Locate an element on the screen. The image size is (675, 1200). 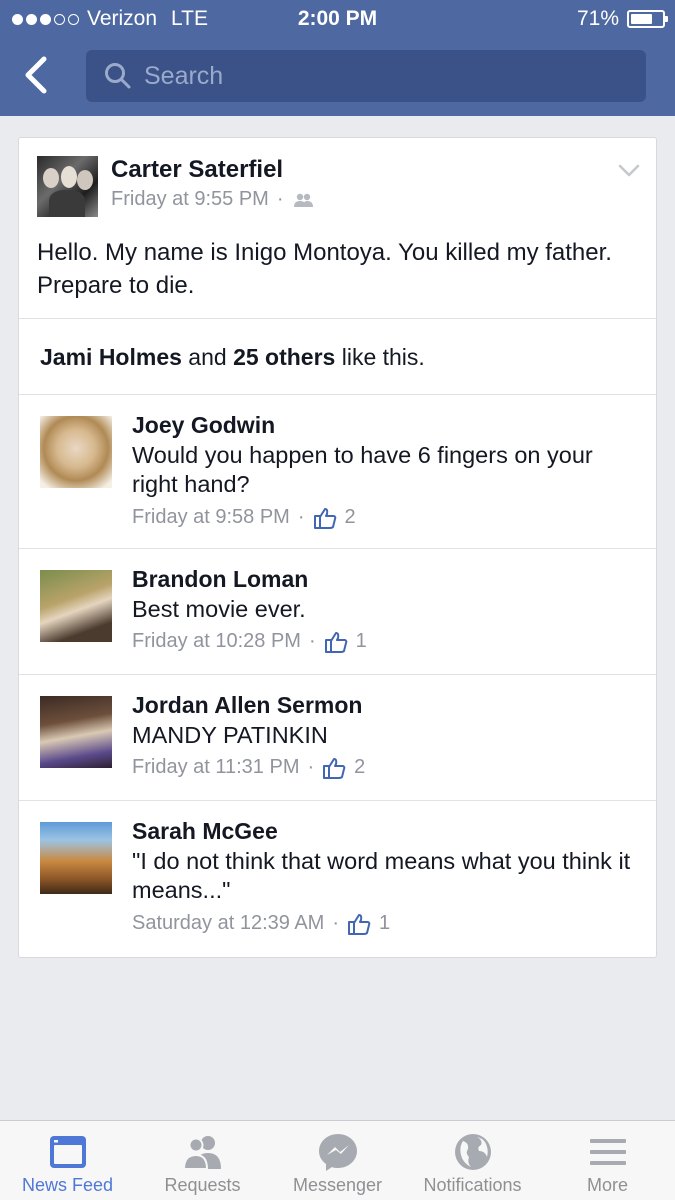
commenter-name: Brandon Loman is located at coordinates (220, 579).